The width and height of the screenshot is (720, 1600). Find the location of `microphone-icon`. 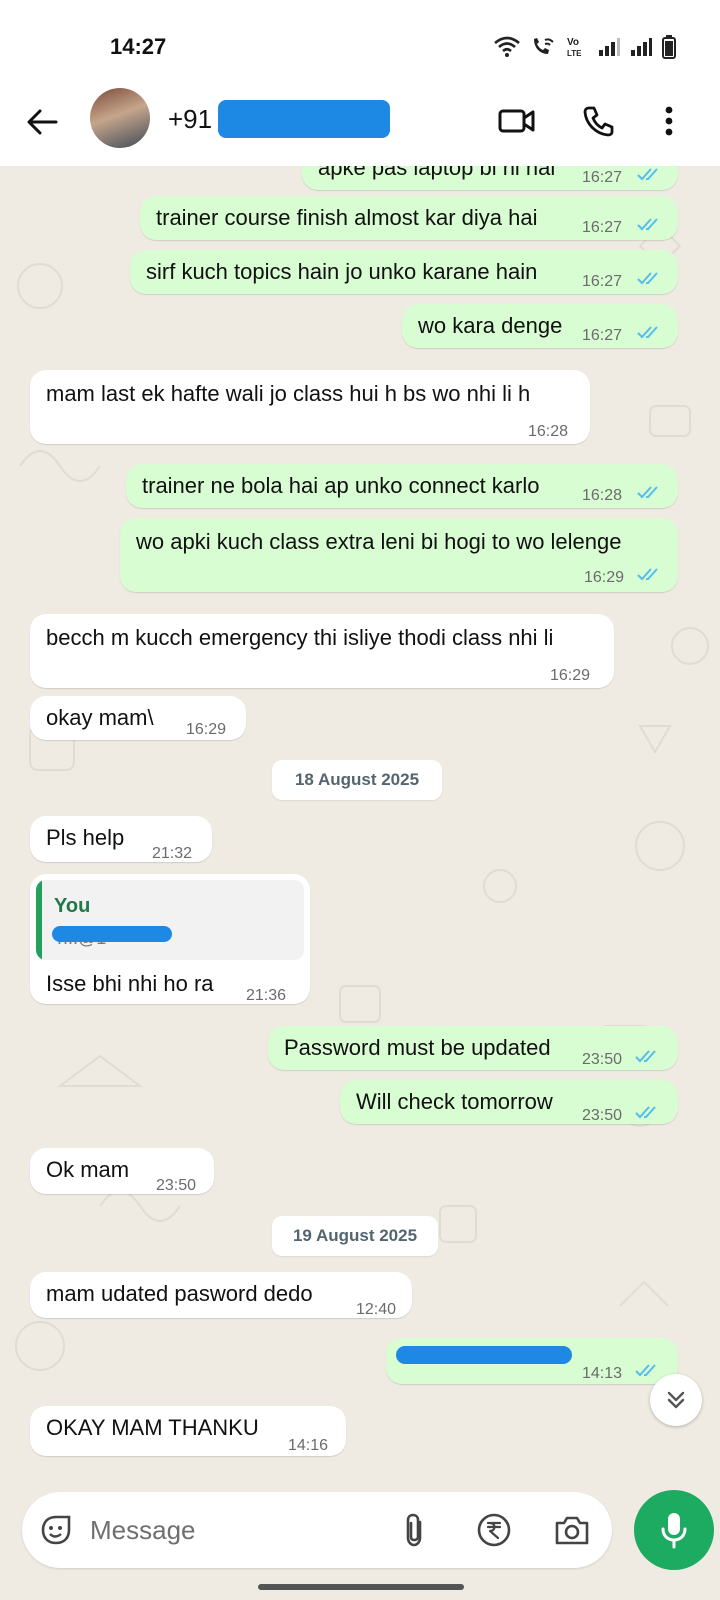

microphone-icon is located at coordinates (674, 1531).